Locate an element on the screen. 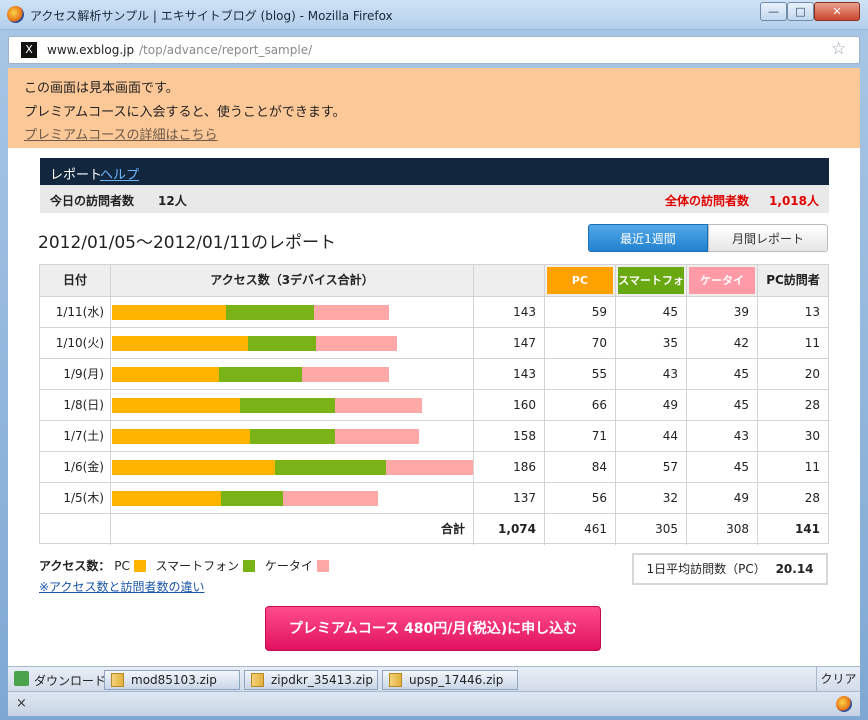 The image size is (868, 720). close-window-button: ✕ is located at coordinates (837, 11).